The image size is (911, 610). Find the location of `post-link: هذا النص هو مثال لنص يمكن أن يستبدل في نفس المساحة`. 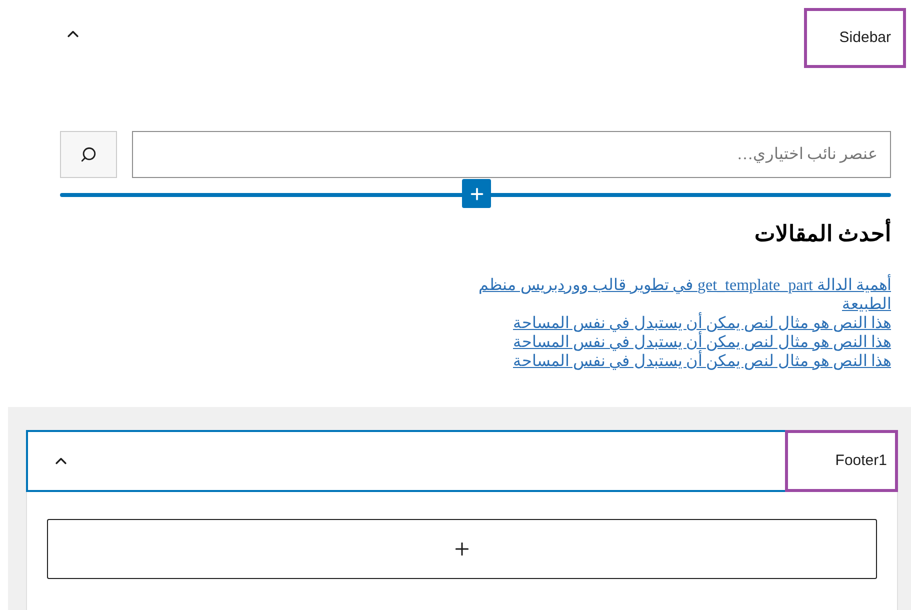

post-link: هذا النص هو مثال لنص يمكن أن يستبدل في نفس المساحة is located at coordinates (702, 361).